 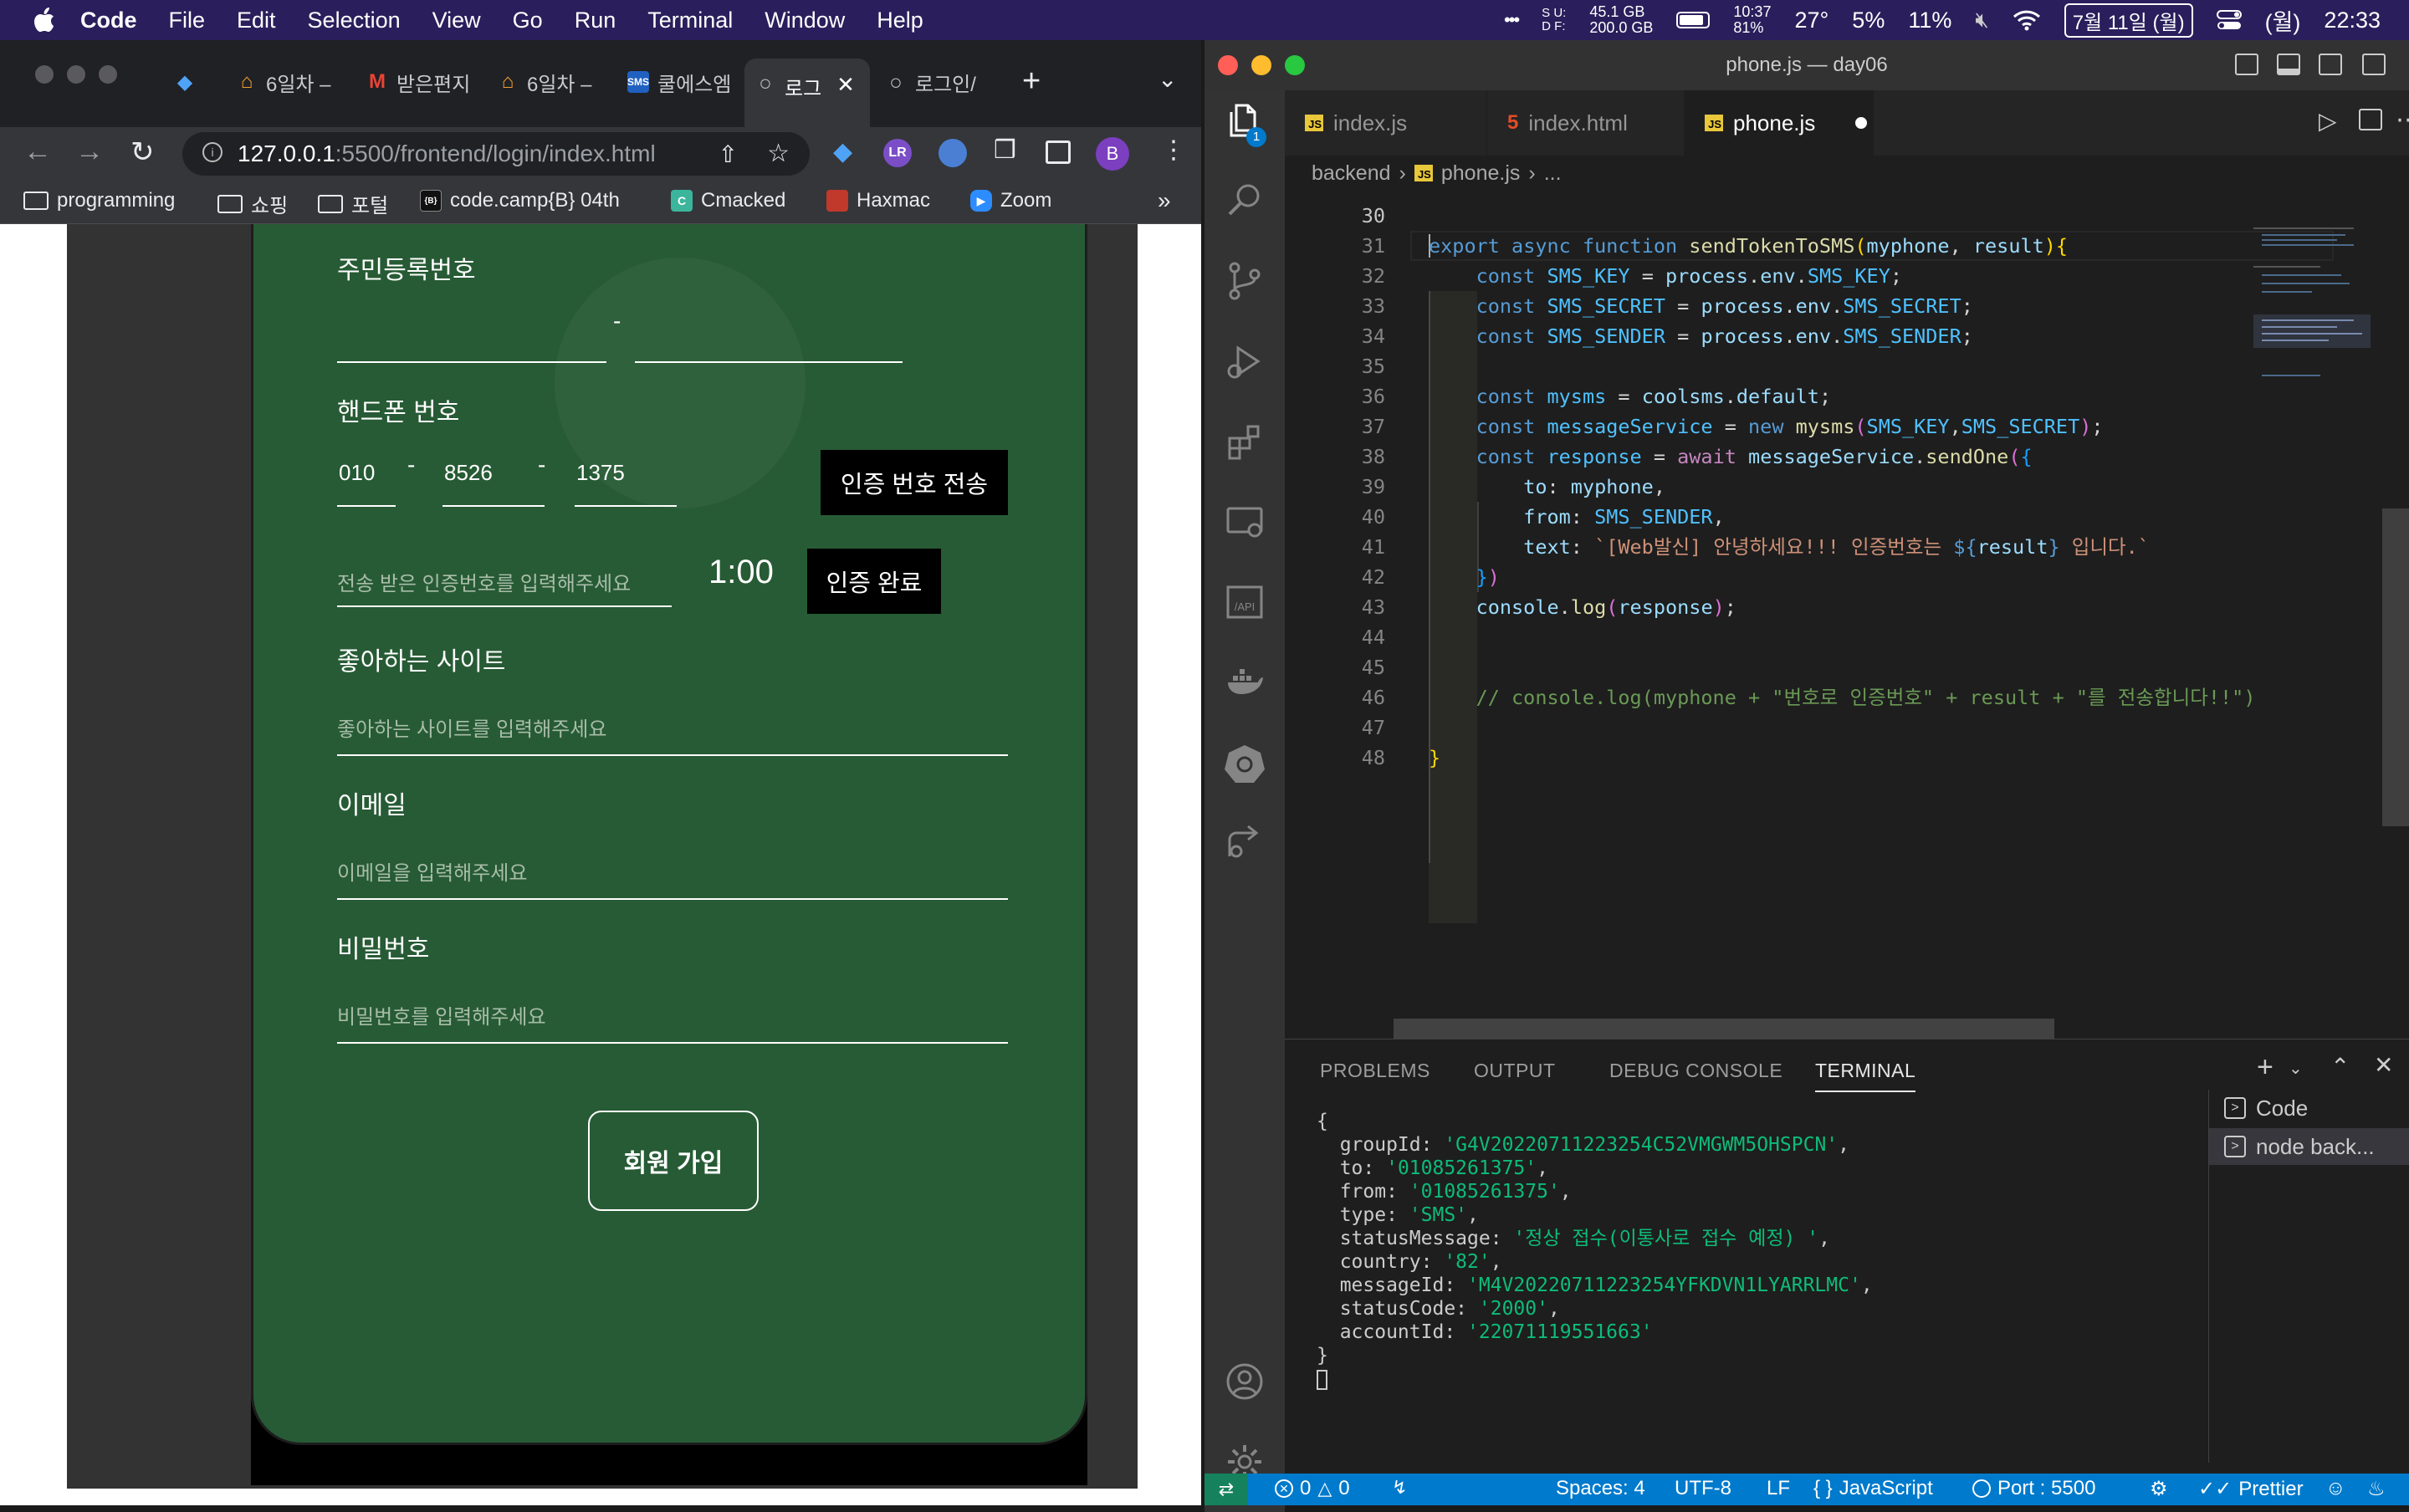 I want to click on token-input, so click(x=504, y=606).